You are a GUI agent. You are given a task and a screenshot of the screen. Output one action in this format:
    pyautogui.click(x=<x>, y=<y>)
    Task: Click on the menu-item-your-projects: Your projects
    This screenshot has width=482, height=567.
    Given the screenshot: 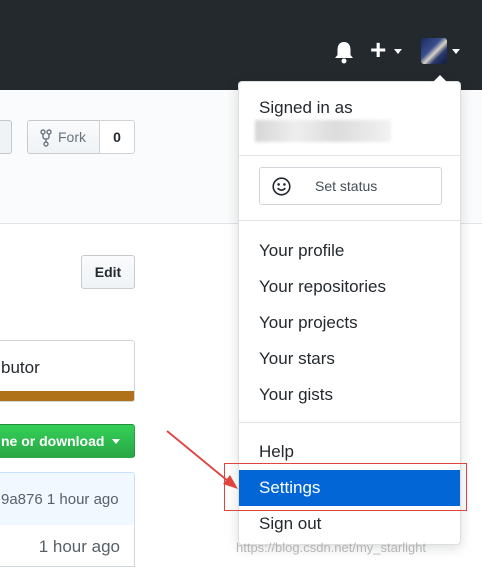 What is the action you would take?
    pyautogui.click(x=349, y=323)
    